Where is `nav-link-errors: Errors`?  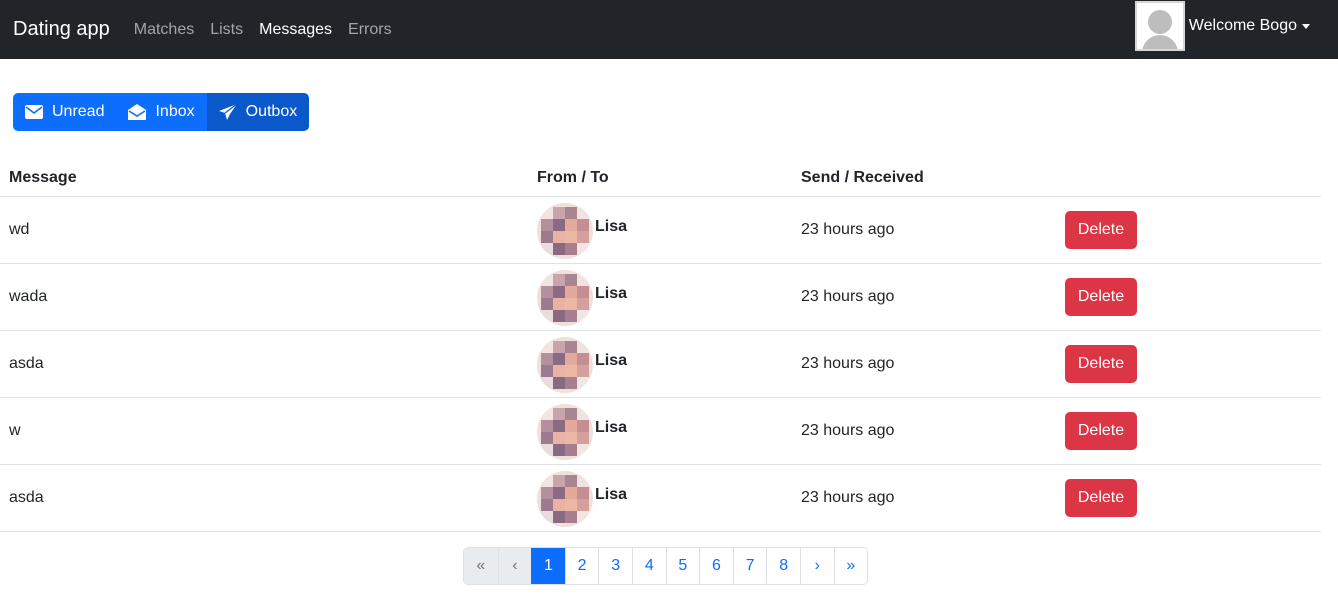 nav-link-errors: Errors is located at coordinates (370, 30).